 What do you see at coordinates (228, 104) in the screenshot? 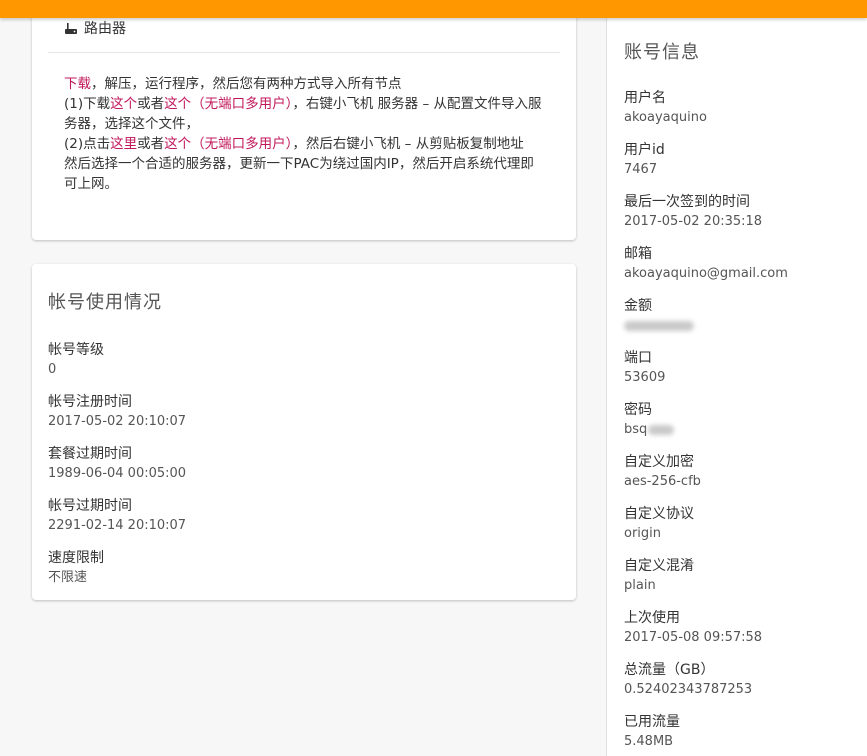
I see `config-file-multiuser-link: 这个（无端口多用户）` at bounding box center [228, 104].